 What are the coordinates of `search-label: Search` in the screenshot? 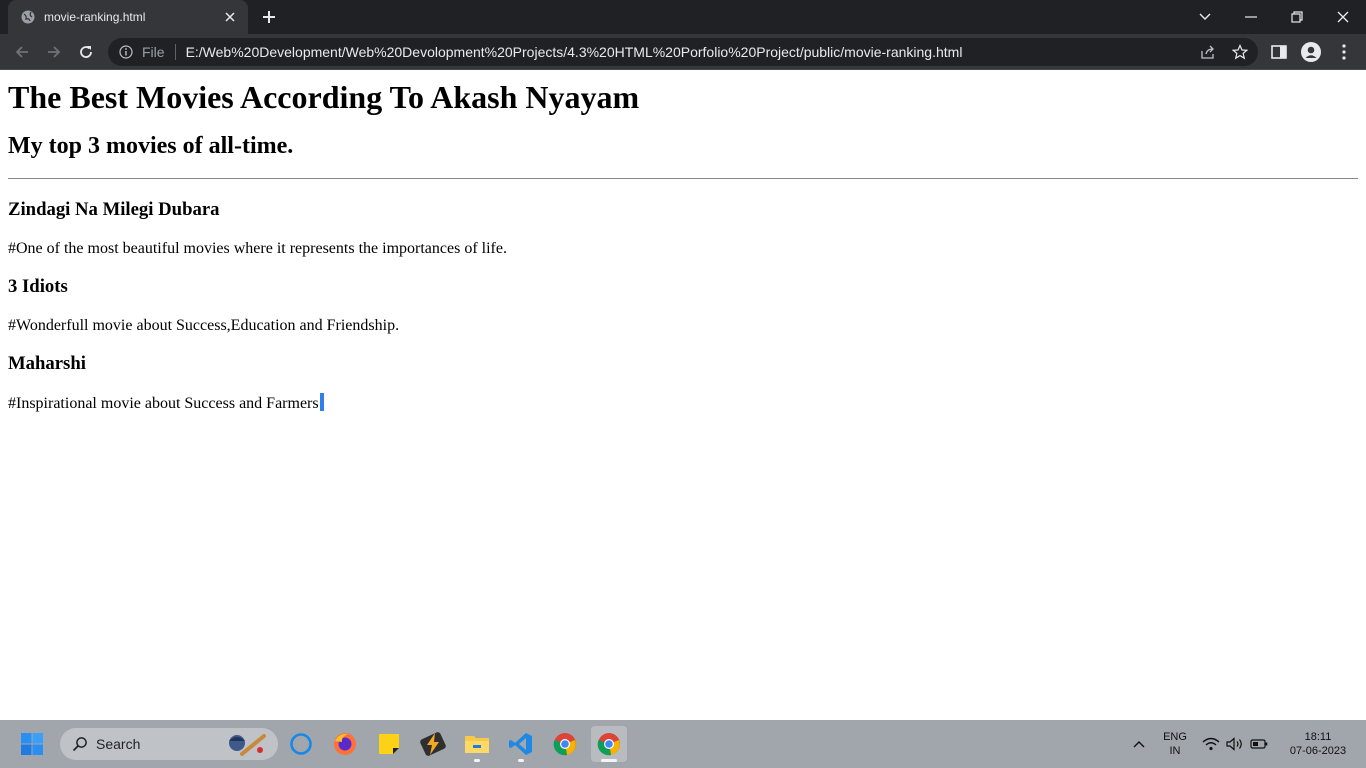 It's located at (118, 744).